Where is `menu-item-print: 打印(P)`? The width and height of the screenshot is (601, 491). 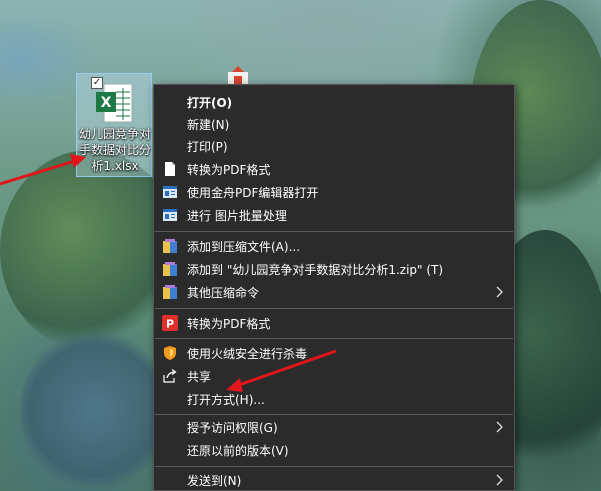
menu-item-print: 打印(P) is located at coordinates (334, 146).